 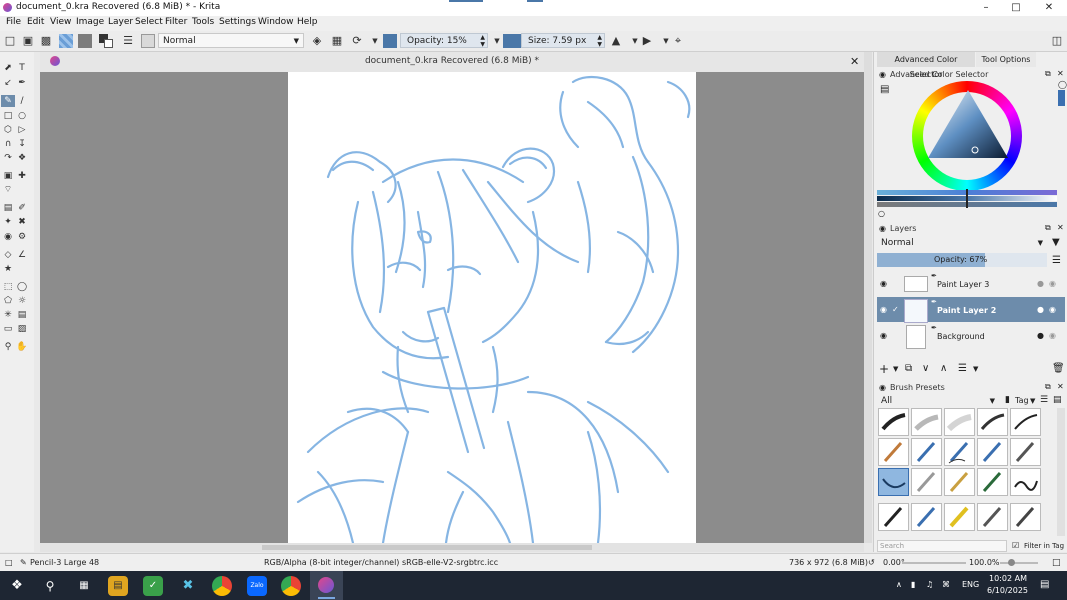 I want to click on add-layer-dropdown-icon: ▼, so click(x=895, y=369).